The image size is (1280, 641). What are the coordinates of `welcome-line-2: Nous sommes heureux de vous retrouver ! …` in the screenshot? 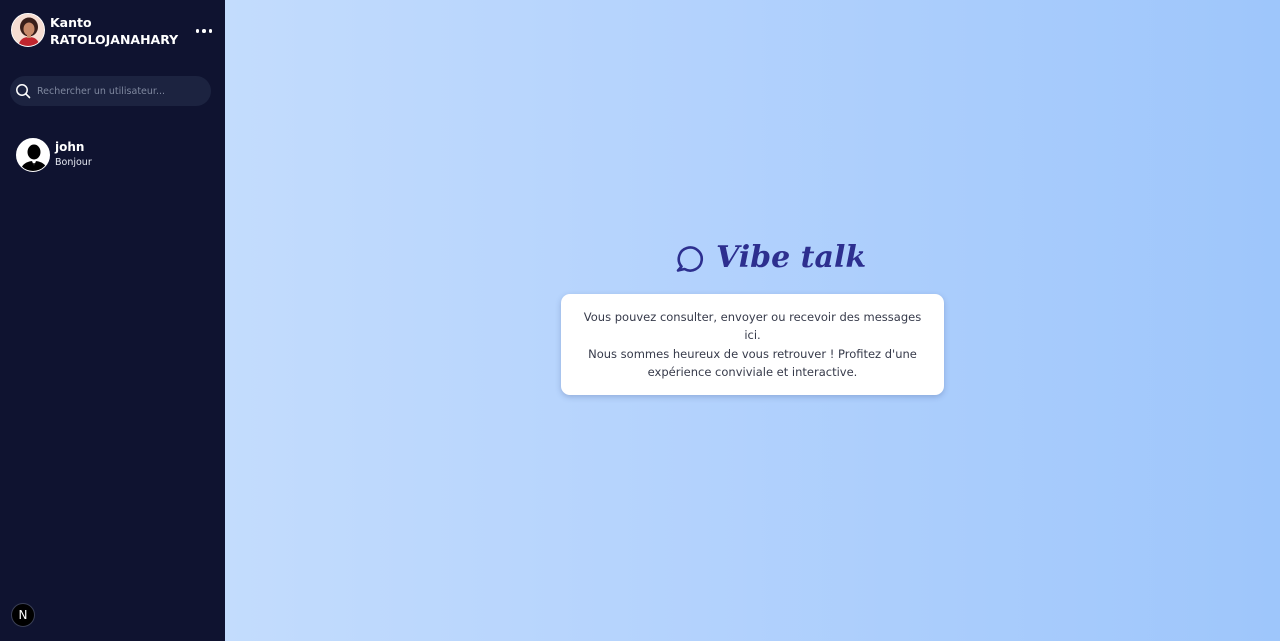 It's located at (752, 353).